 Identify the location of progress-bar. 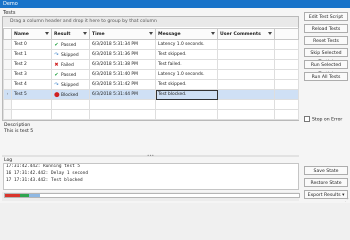
(152, 195).